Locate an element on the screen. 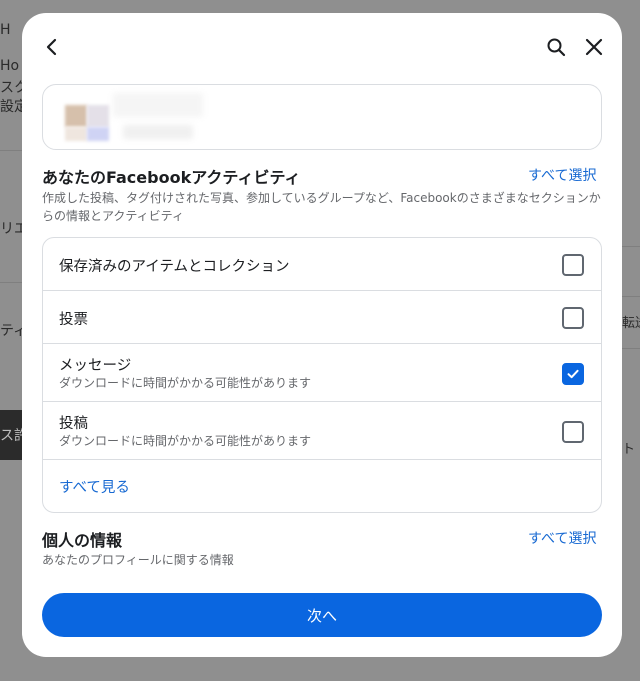  close-button is located at coordinates (594, 47).